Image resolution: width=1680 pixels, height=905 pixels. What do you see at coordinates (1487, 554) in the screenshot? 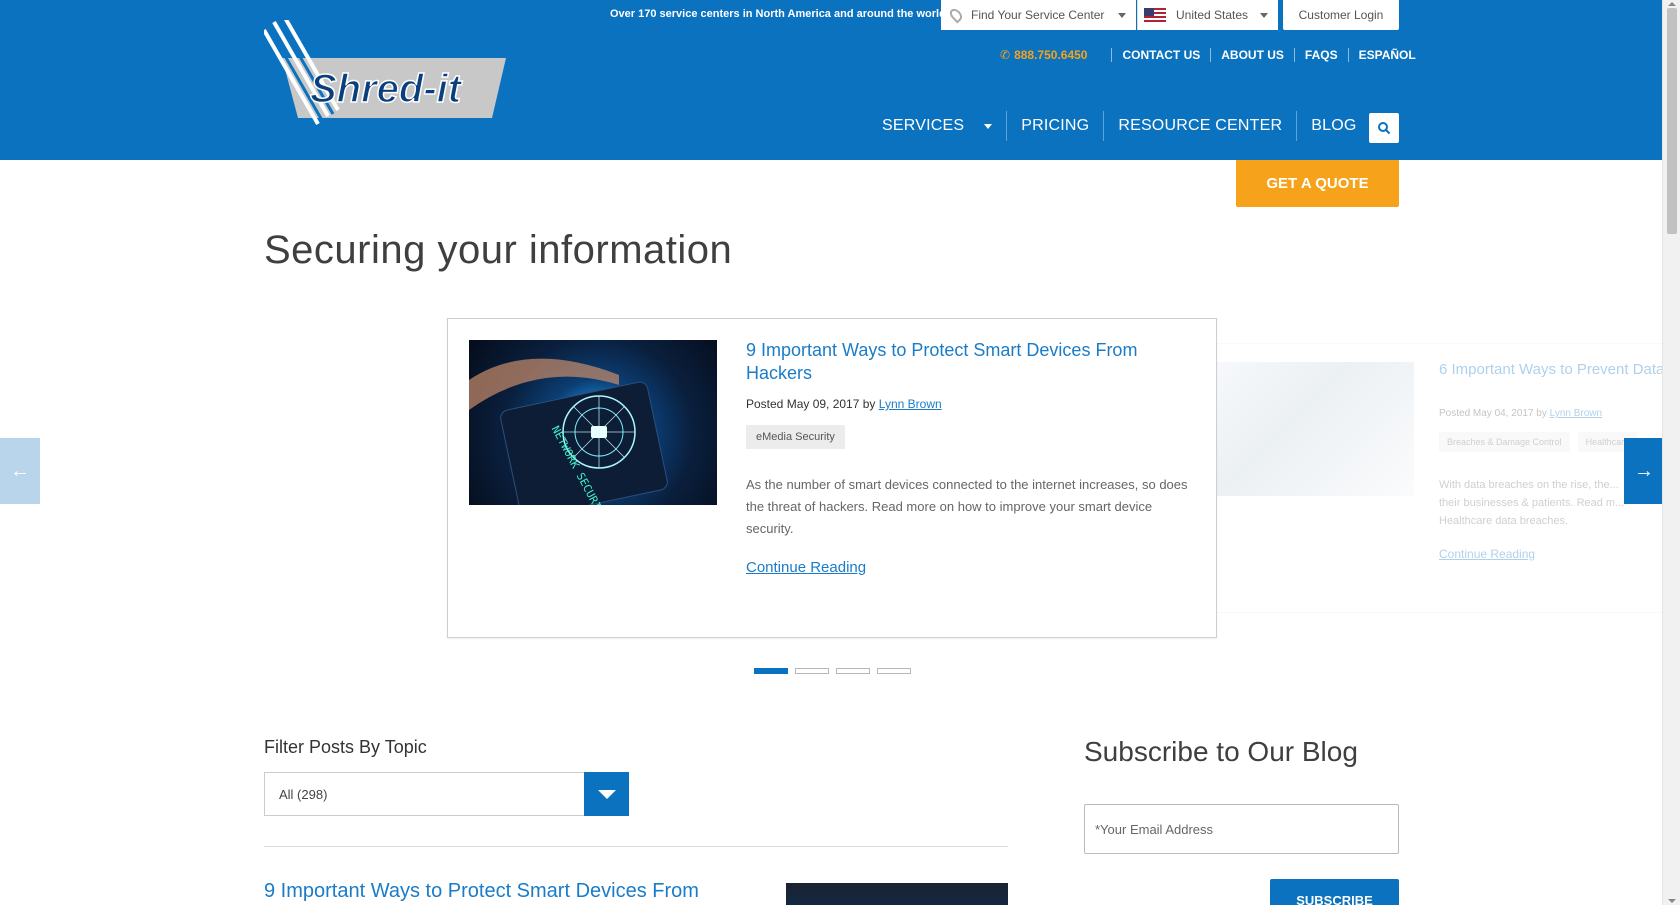
I see `next-post-continue-link: Continue Reading` at bounding box center [1487, 554].